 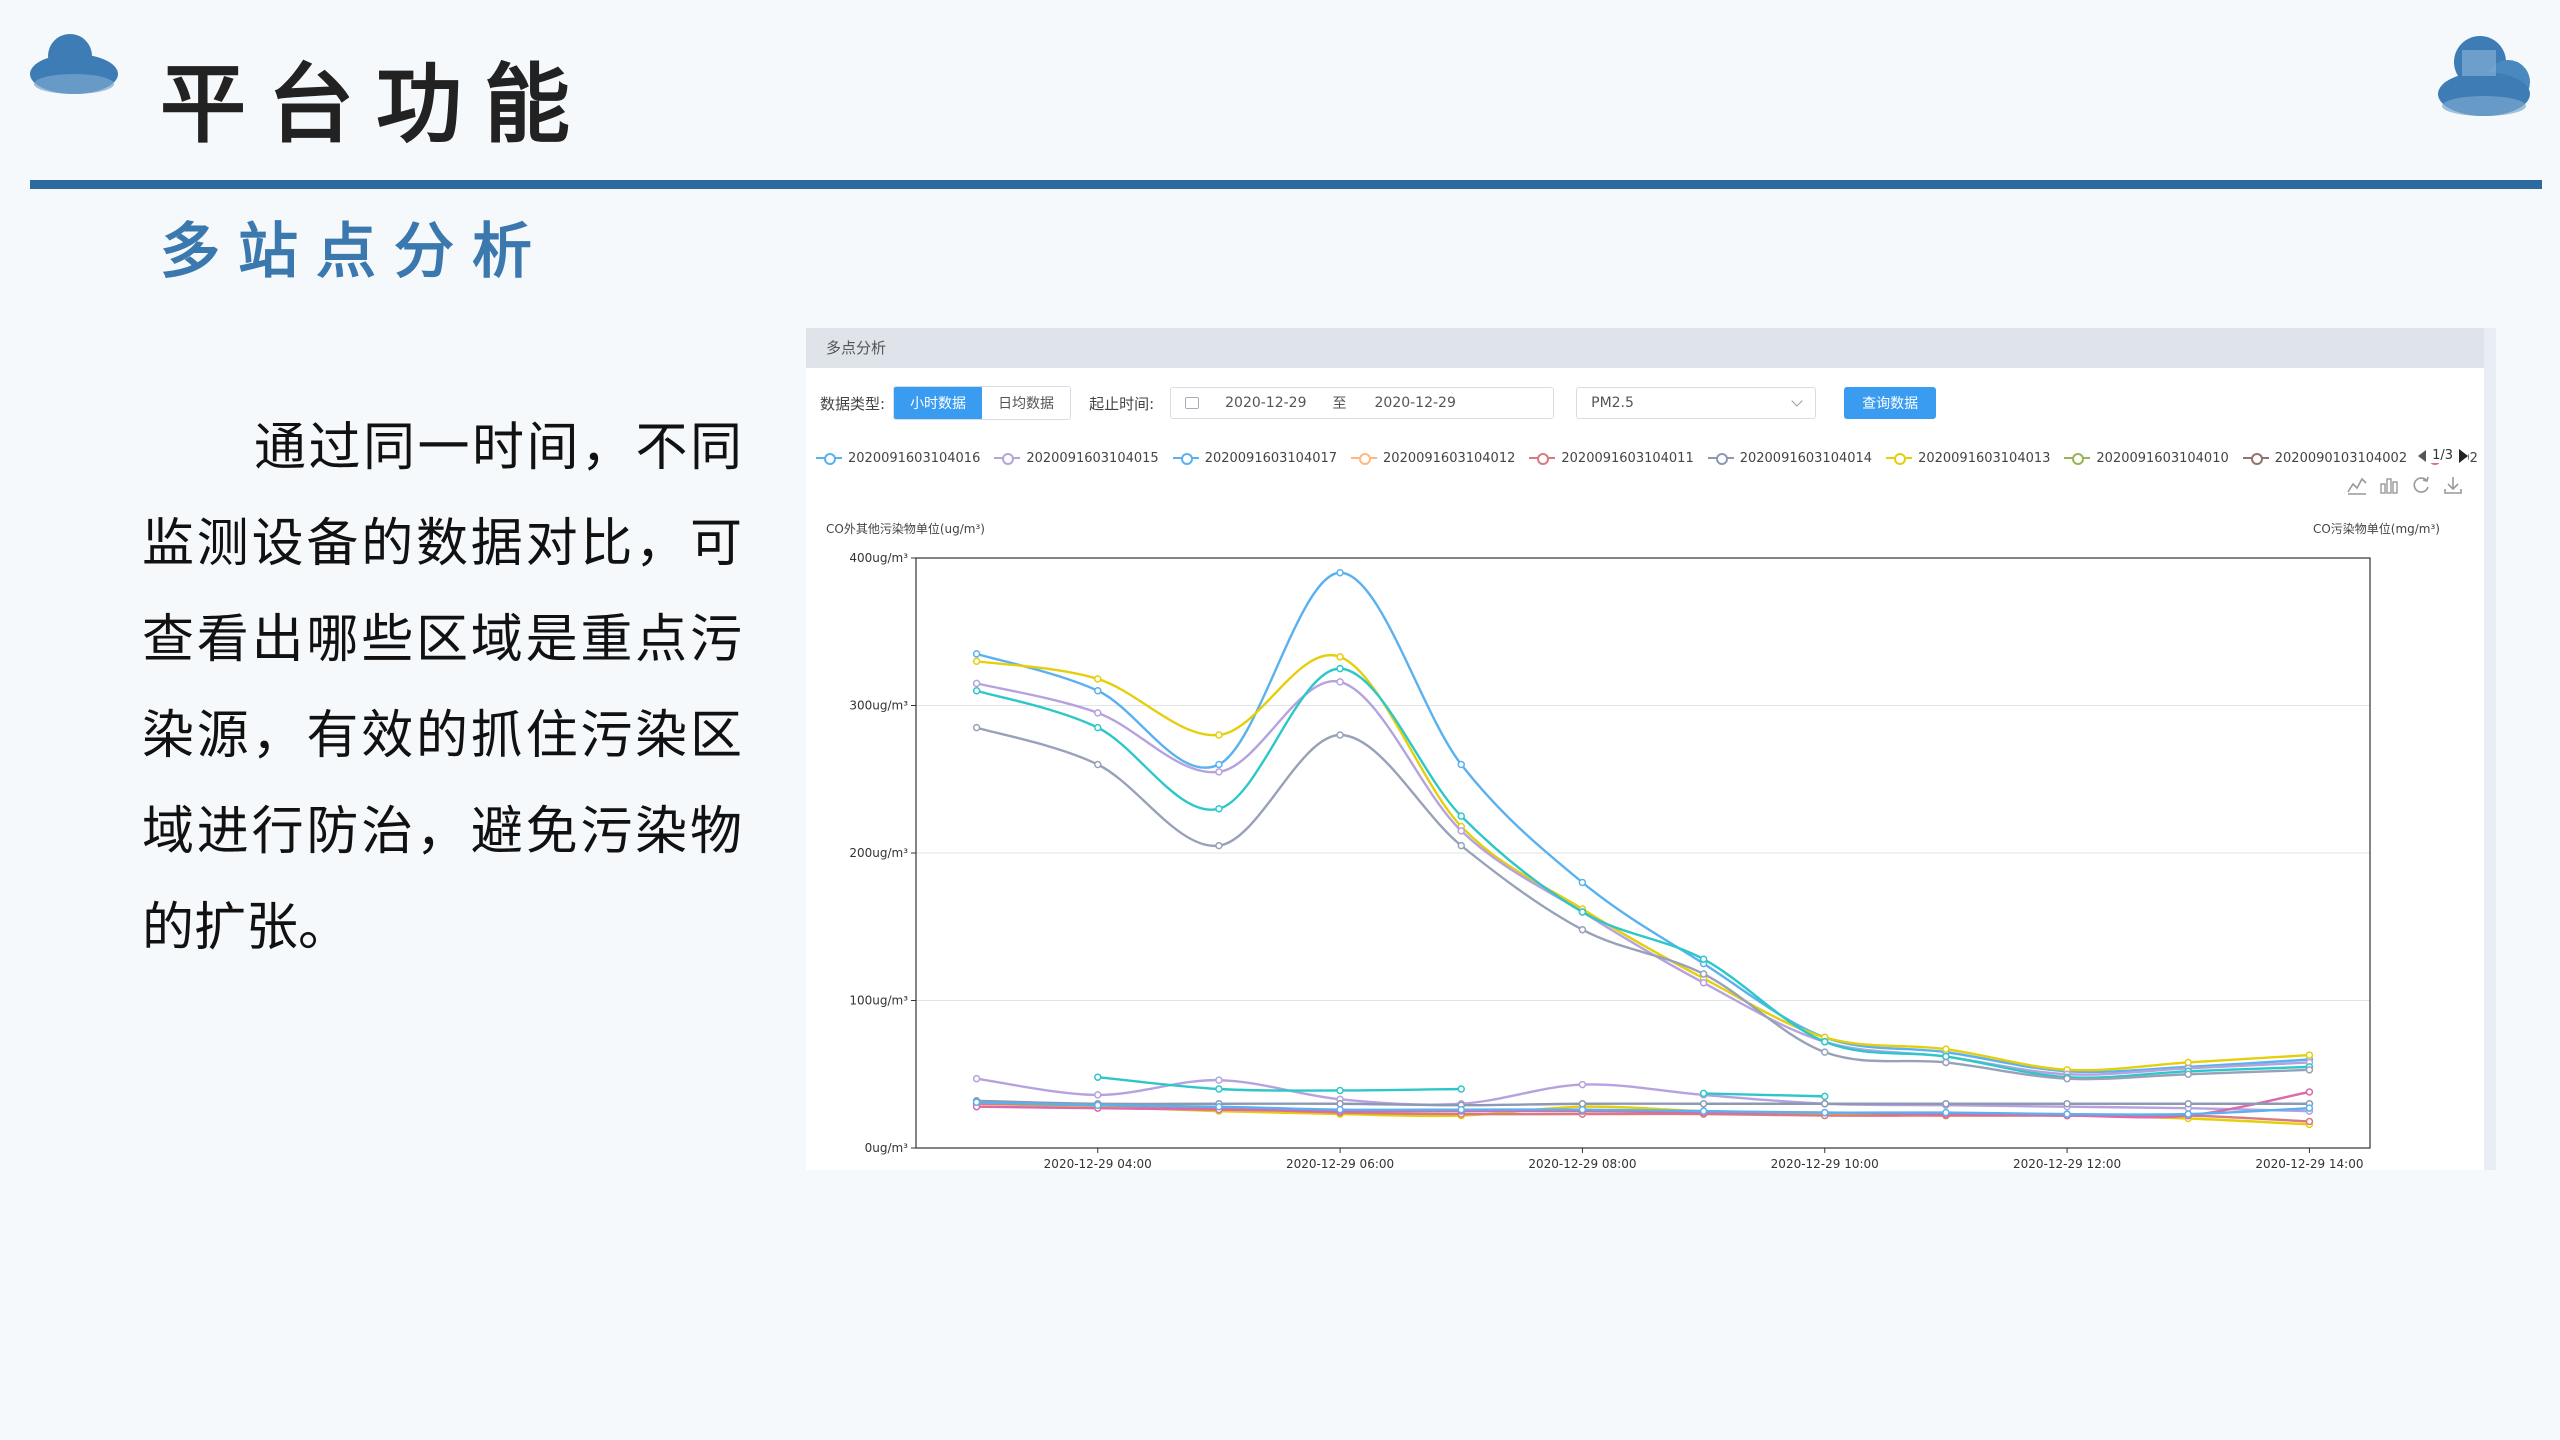 What do you see at coordinates (1789, 458) in the screenshot?
I see `legend-item: 2020091603104014` at bounding box center [1789, 458].